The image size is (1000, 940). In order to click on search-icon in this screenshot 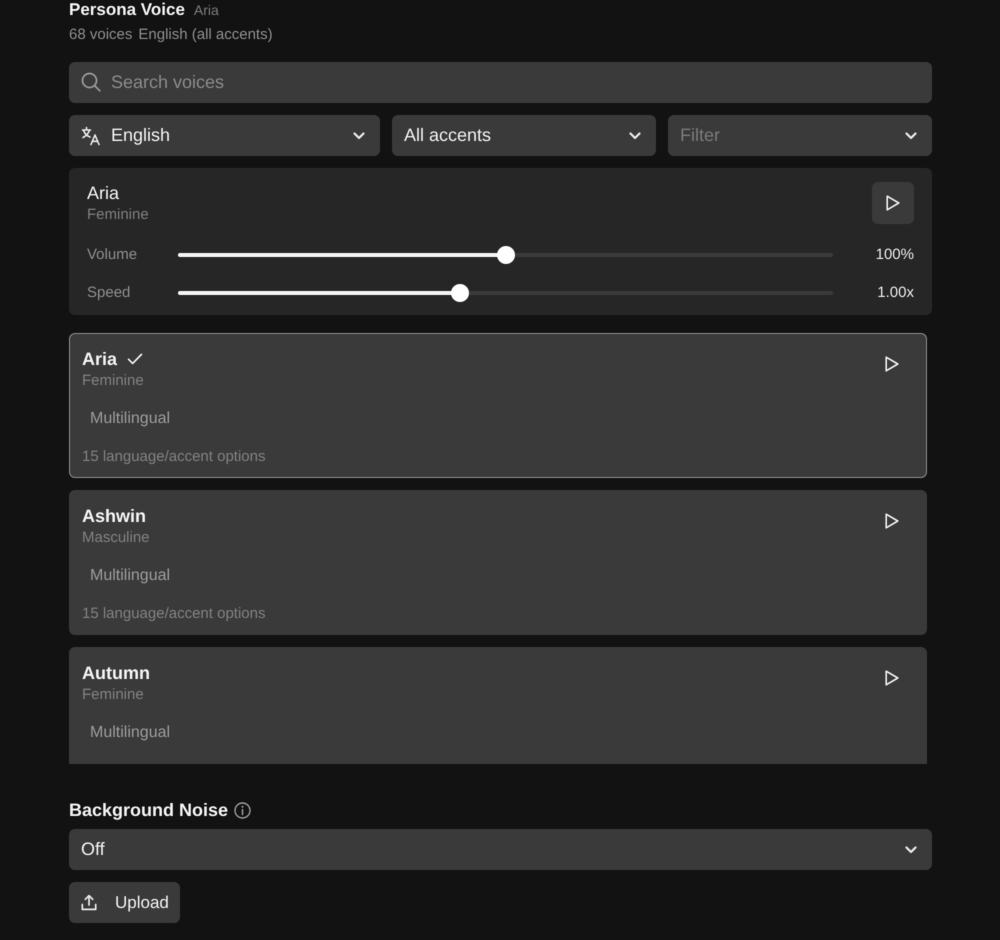, I will do `click(91, 82)`.